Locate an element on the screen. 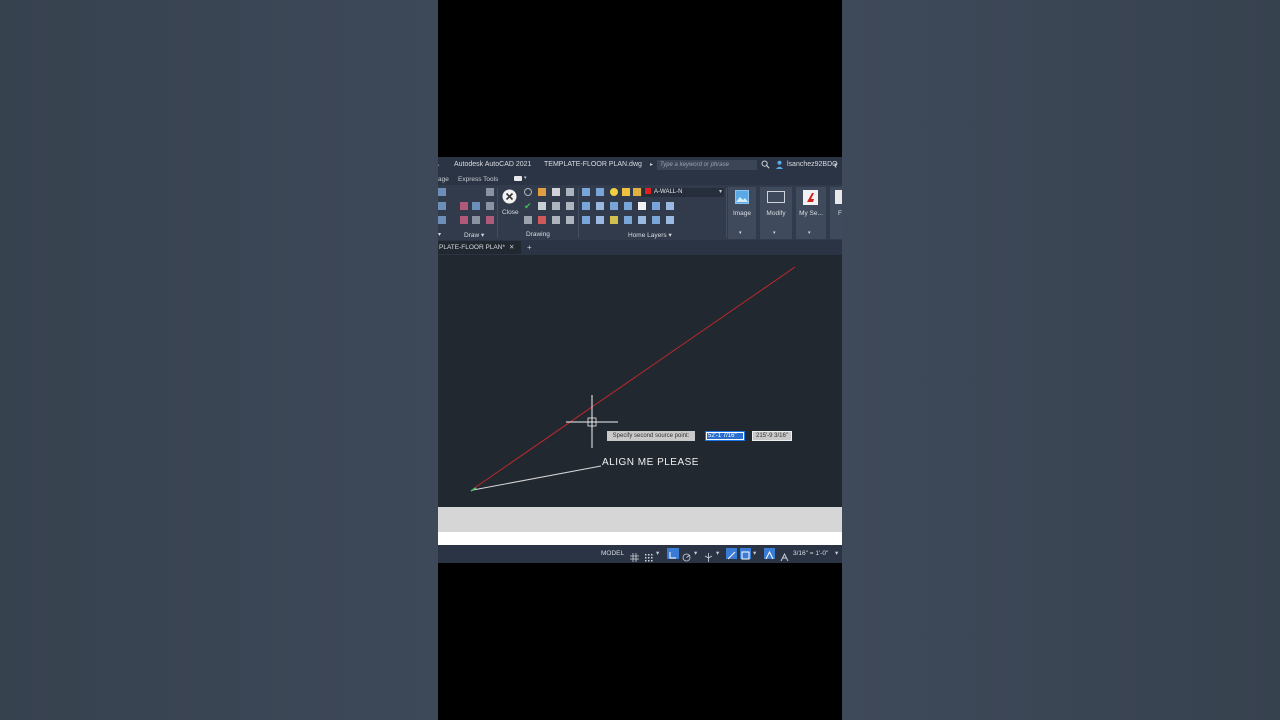  rubber-band-line is located at coordinates (634, 378).